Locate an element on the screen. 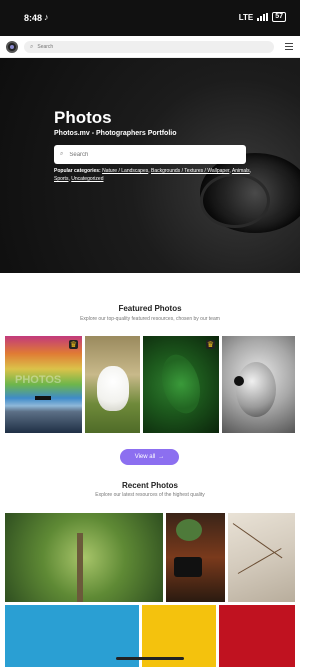 This screenshot has width=320, height=667. status-time: 8:48 is located at coordinates (33, 18).